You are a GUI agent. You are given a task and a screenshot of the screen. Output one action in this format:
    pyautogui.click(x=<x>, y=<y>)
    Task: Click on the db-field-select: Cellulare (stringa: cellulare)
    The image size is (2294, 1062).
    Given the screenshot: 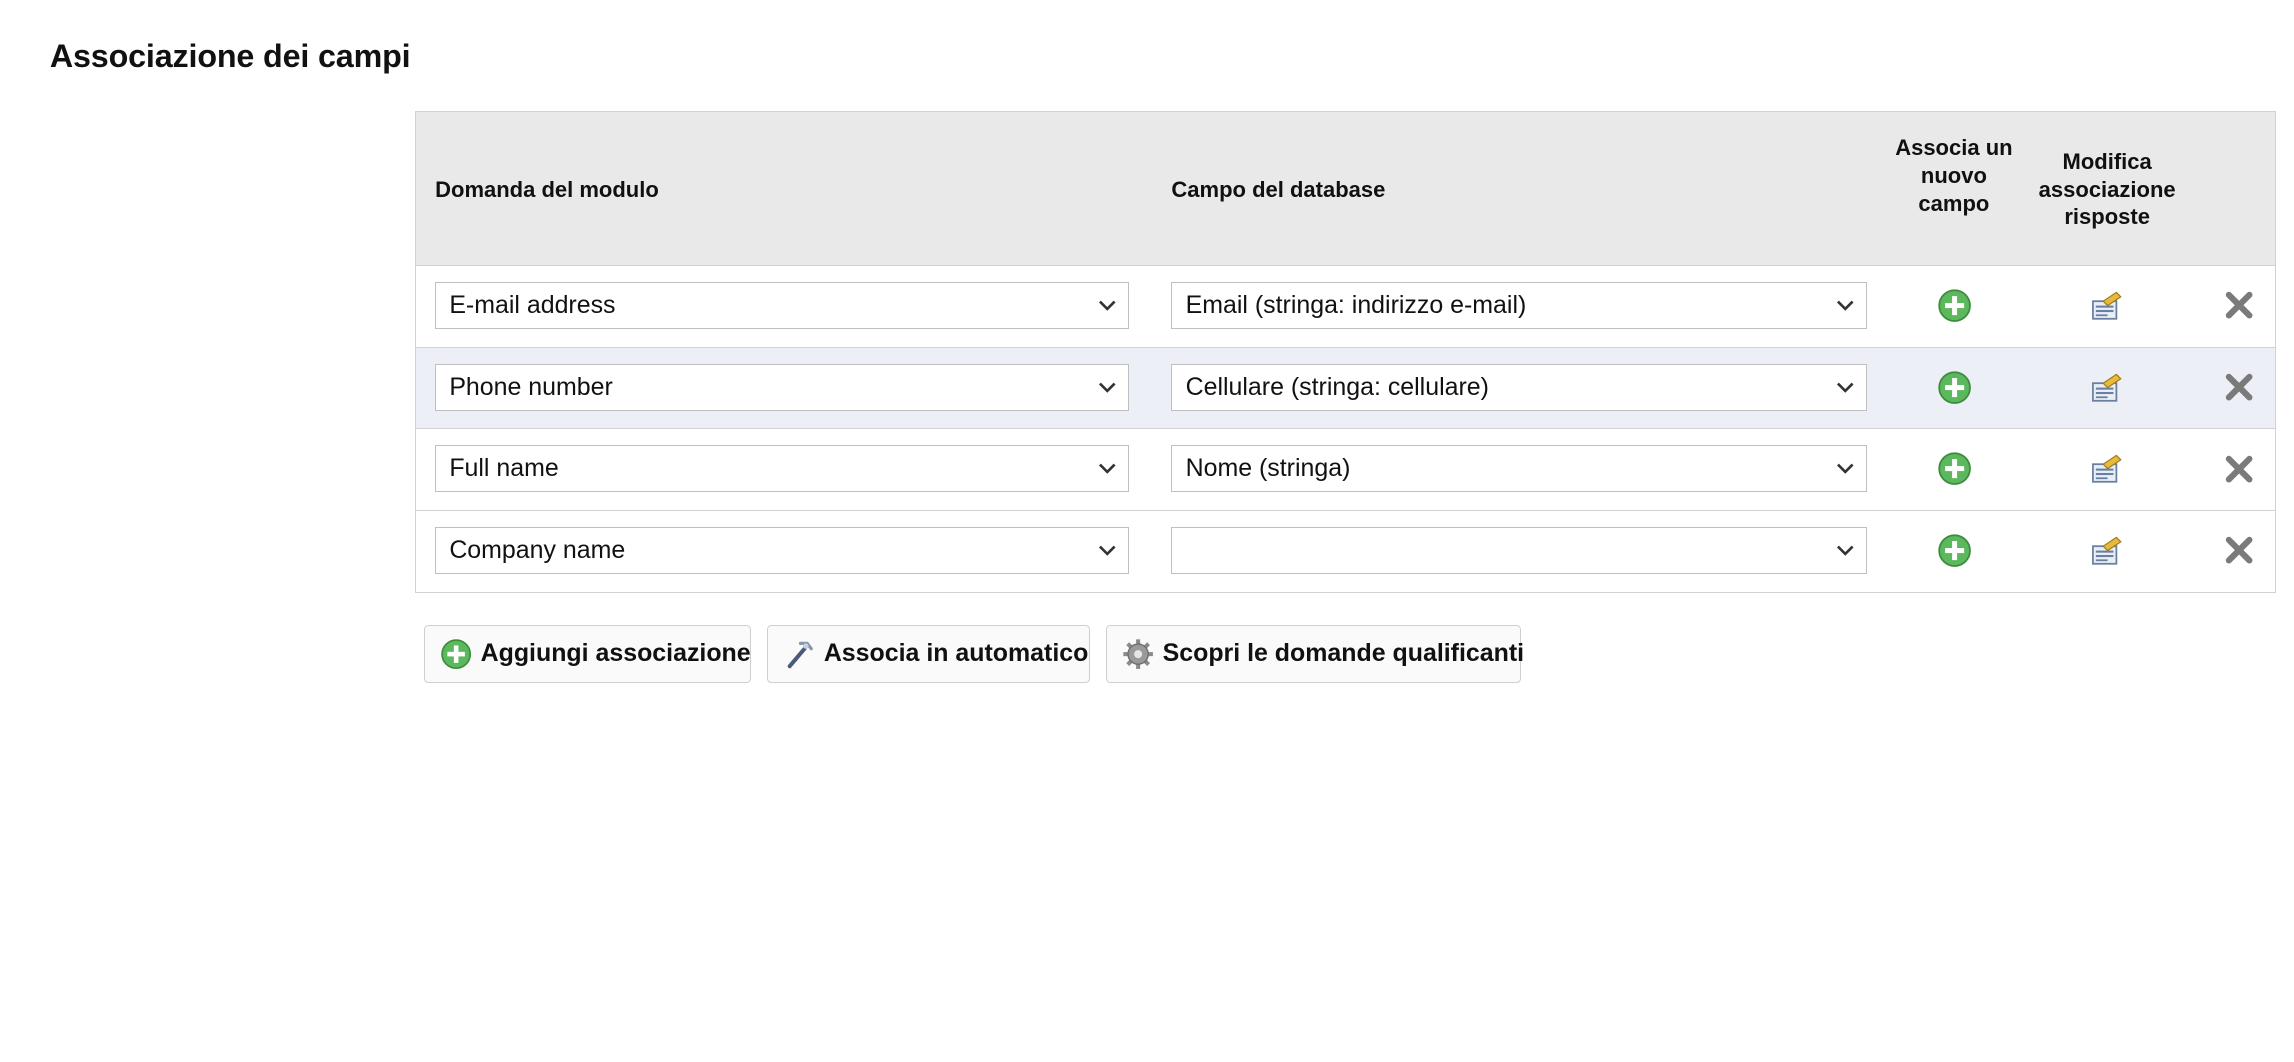 What is the action you would take?
    pyautogui.click(x=1519, y=387)
    